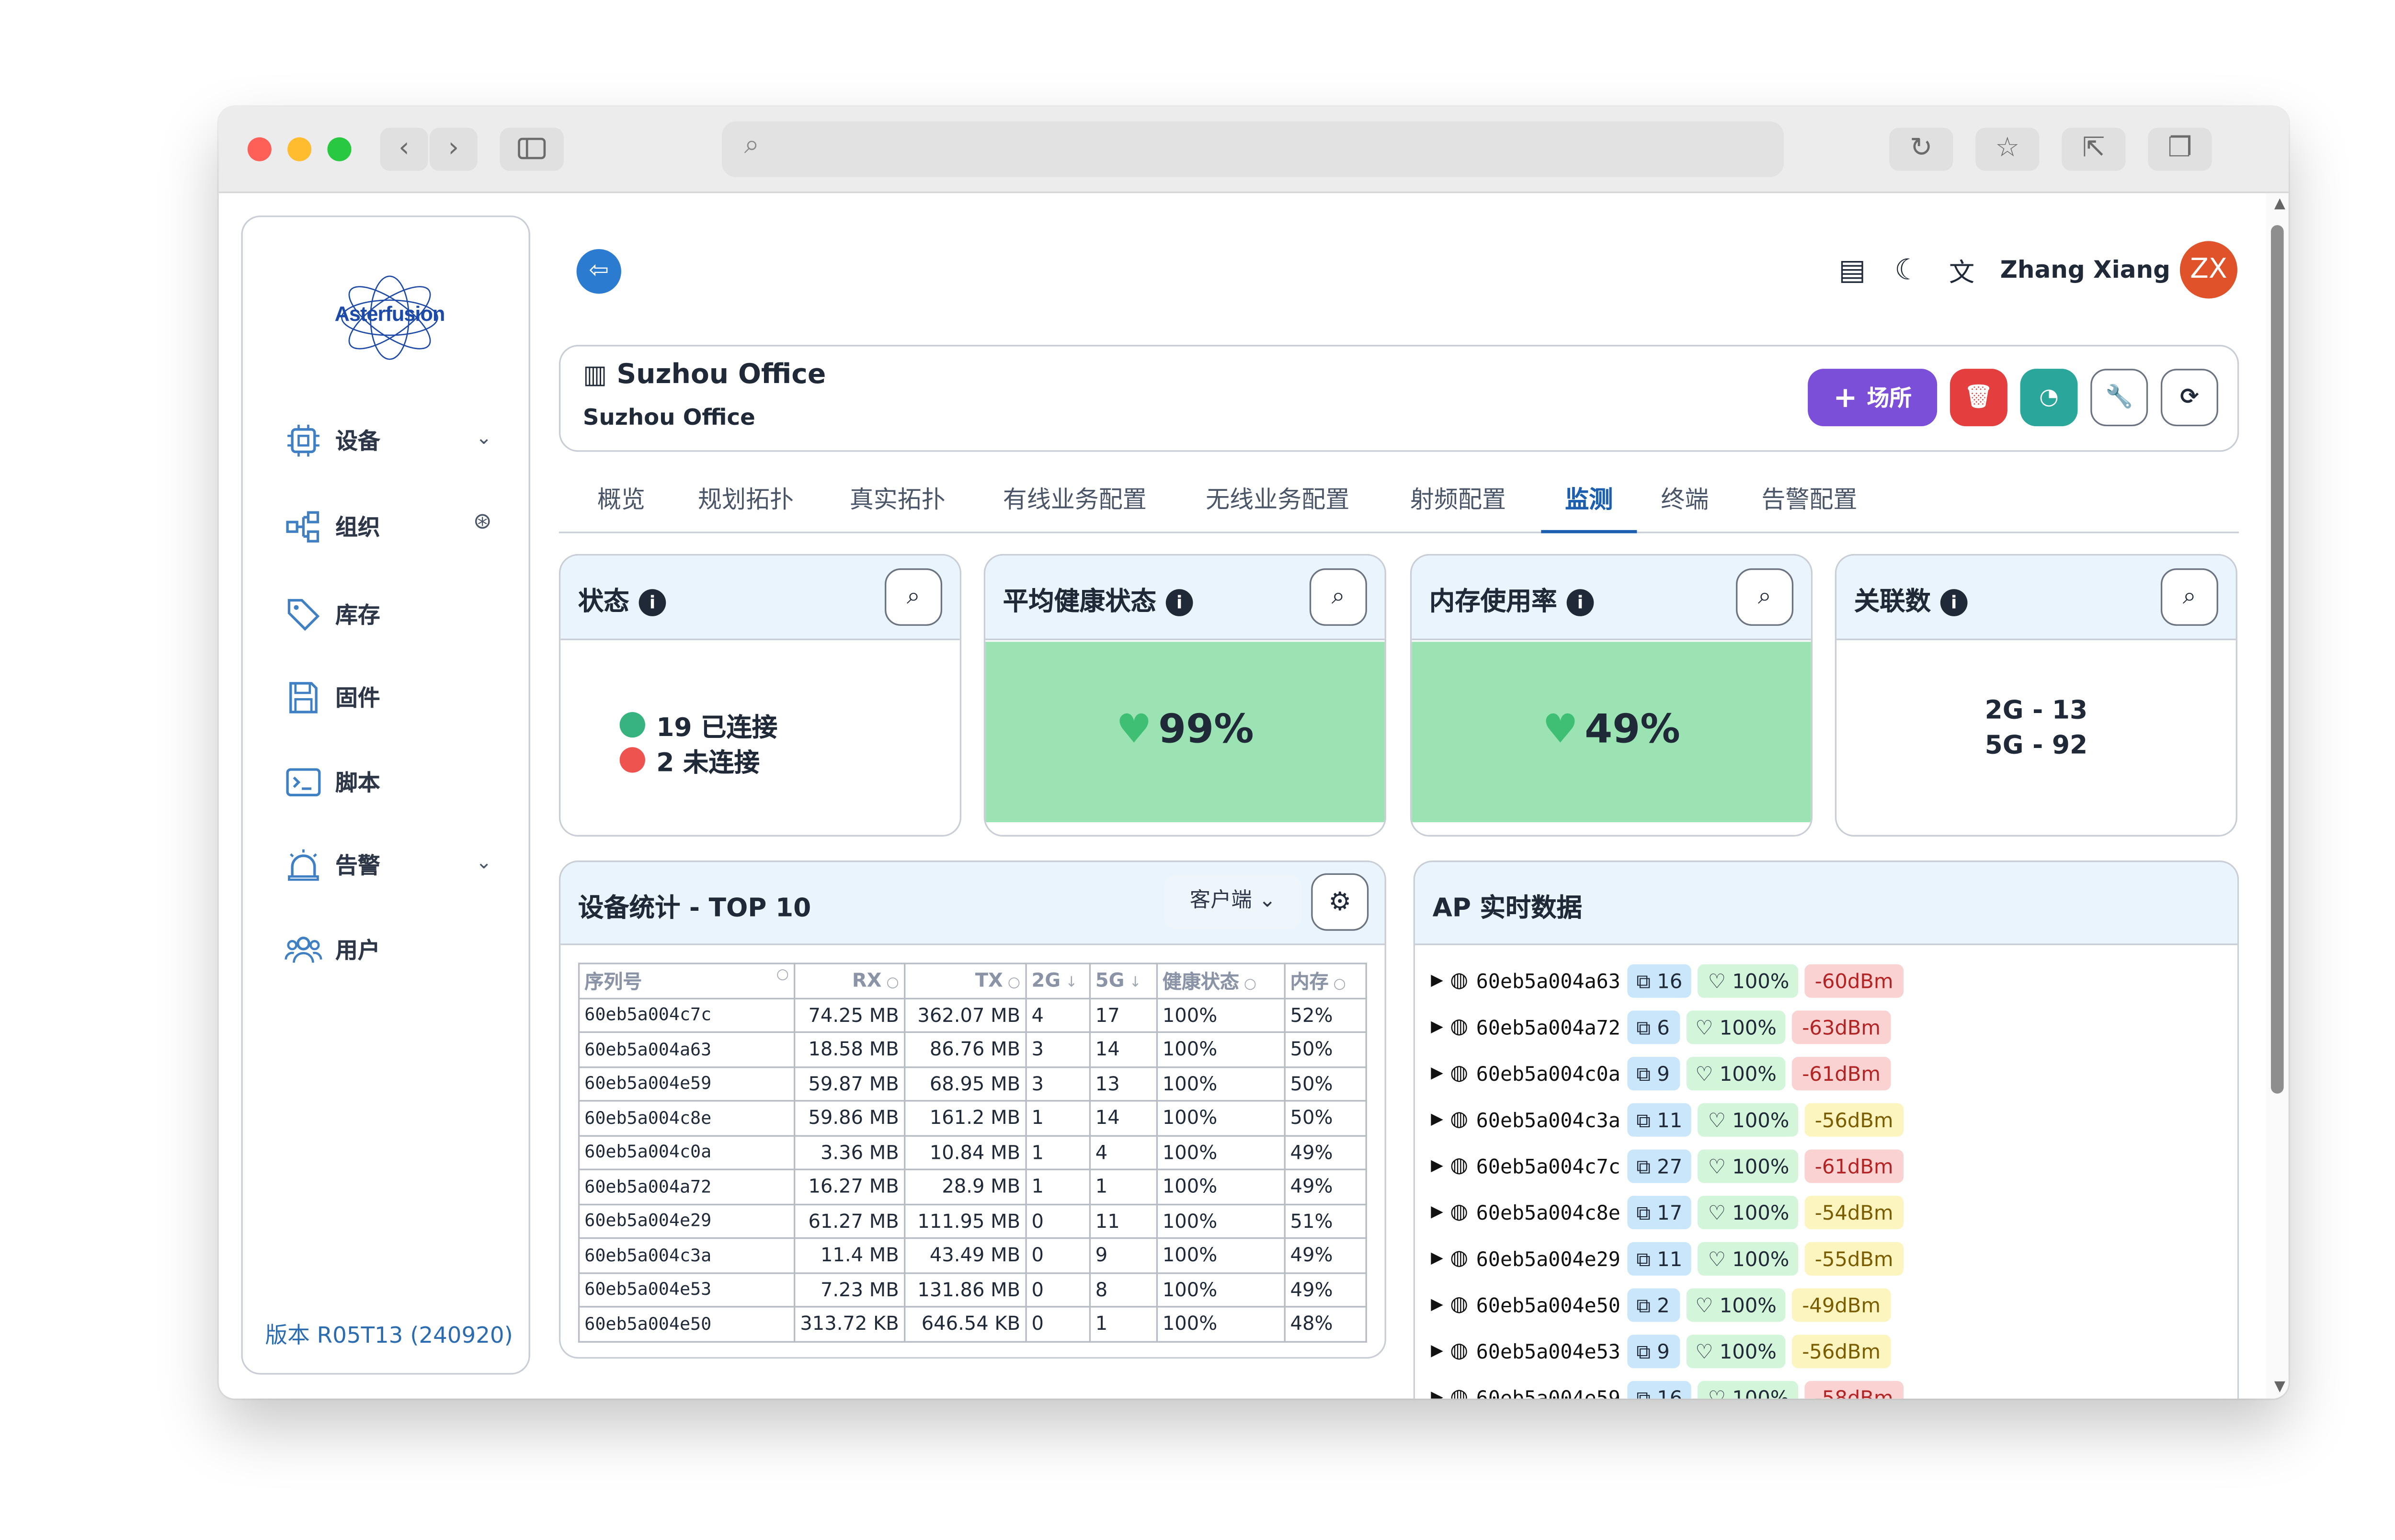 The image size is (2395, 1540). Describe the element at coordinates (532, 149) in the screenshot. I see `sidebar-toggle-button` at that location.